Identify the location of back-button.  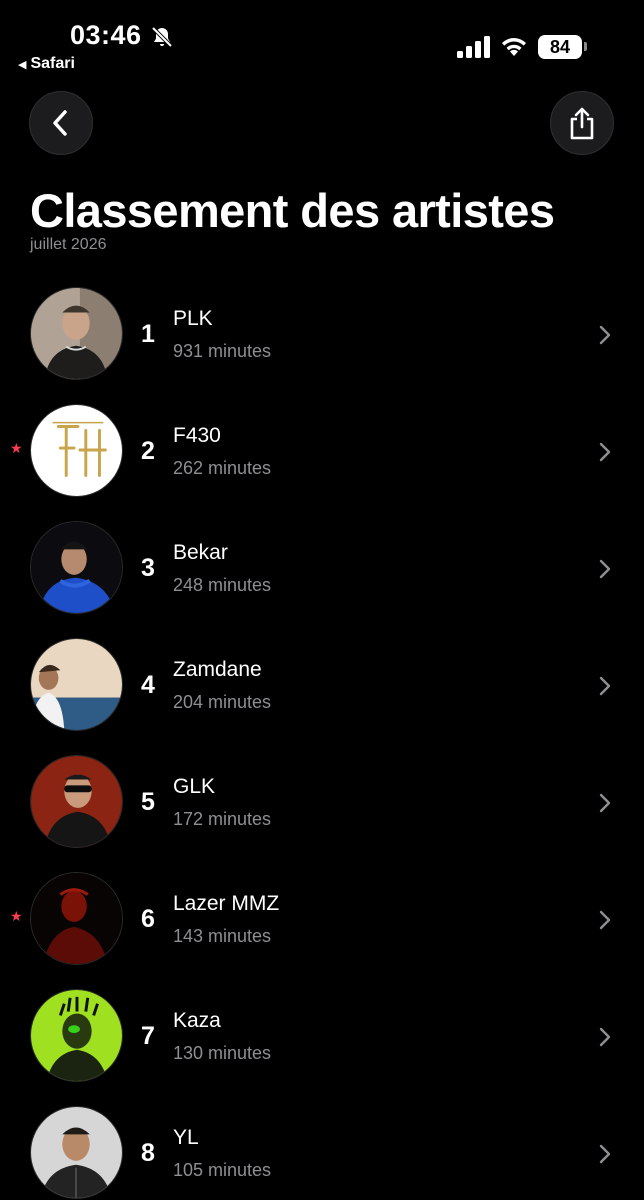
(61, 123).